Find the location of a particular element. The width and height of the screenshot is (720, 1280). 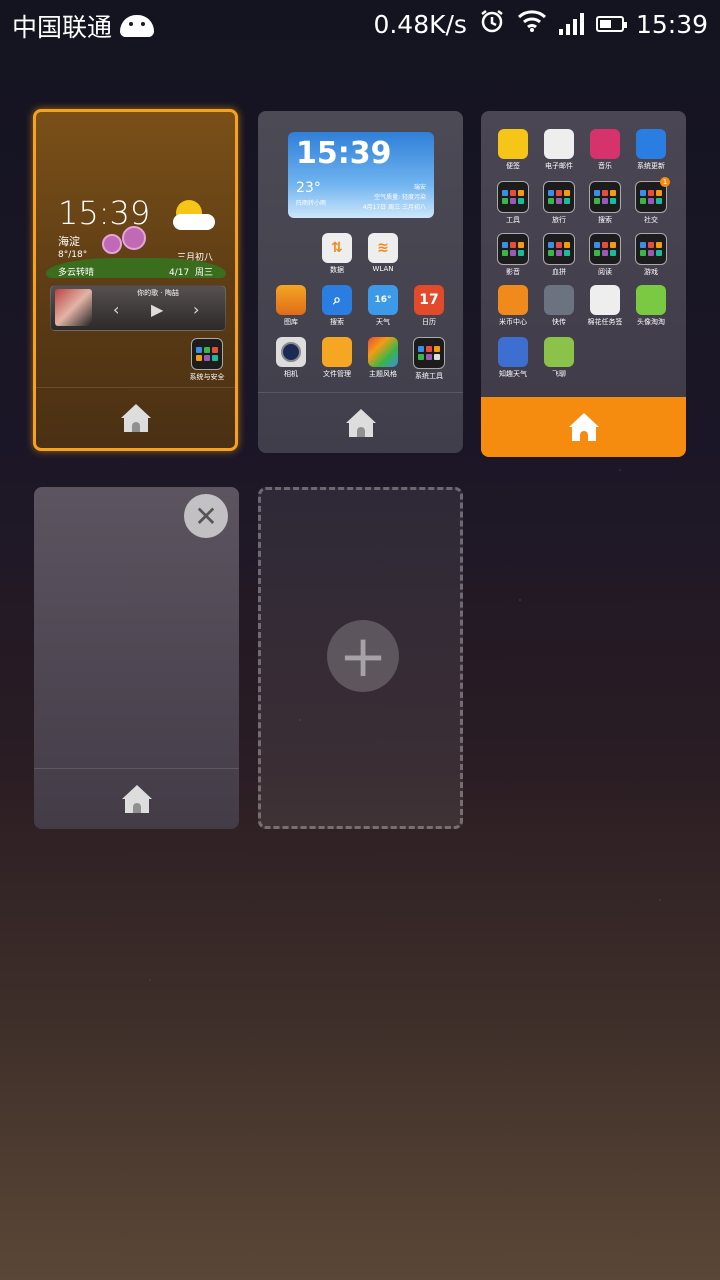

app-label: 相机 is located at coordinates (291, 374).